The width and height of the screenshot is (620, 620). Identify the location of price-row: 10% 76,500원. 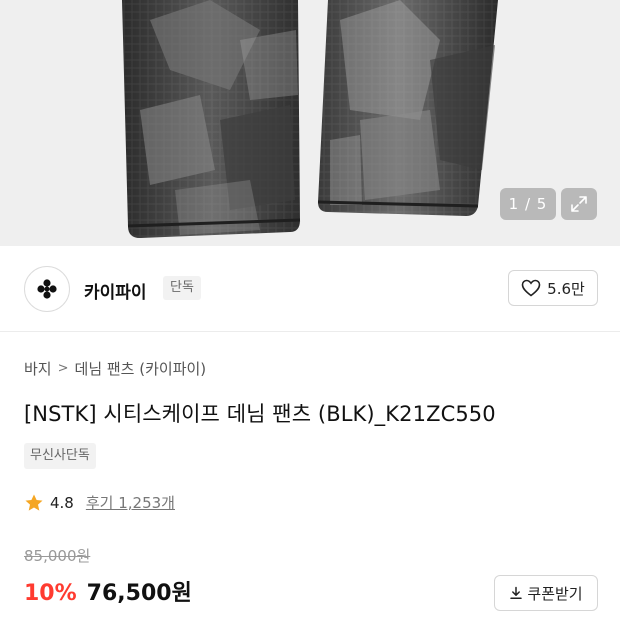
(108, 591).